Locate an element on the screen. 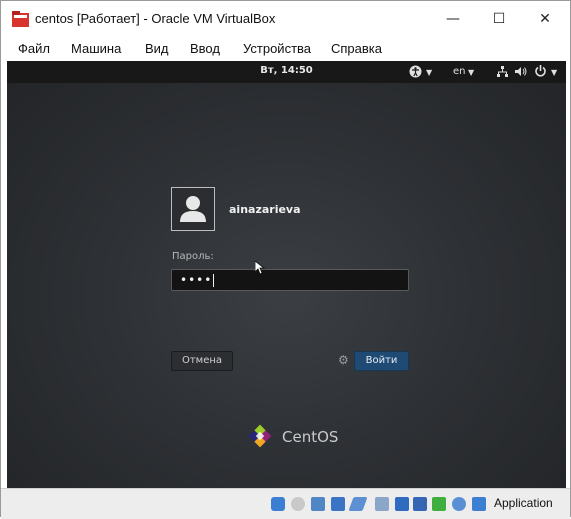 The width and height of the screenshot is (571, 519). cpu-icon is located at coordinates (439, 504).